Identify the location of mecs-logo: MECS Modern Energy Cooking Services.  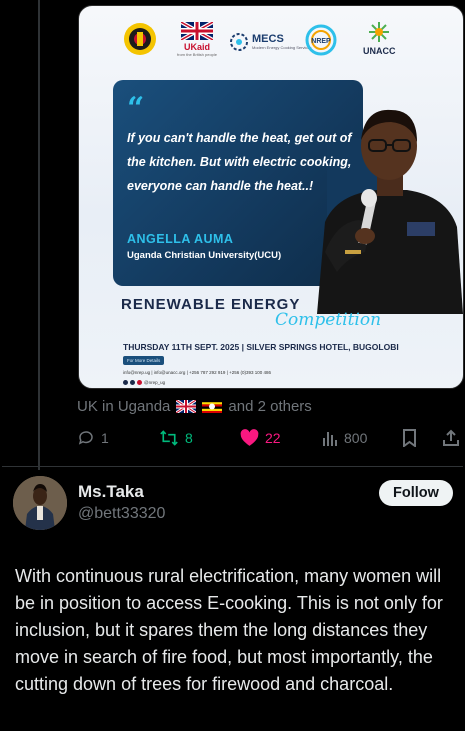
(270, 42).